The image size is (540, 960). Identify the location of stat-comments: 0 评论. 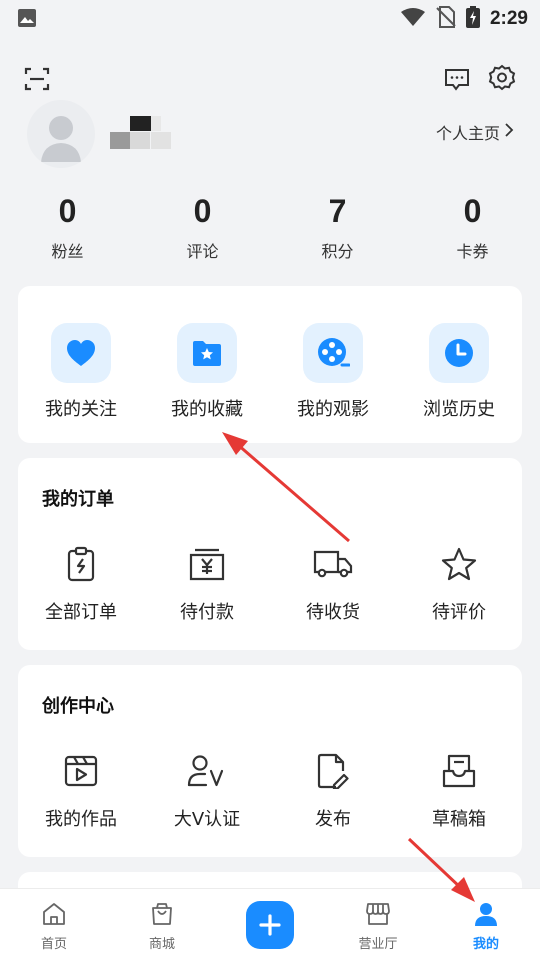
(202, 226).